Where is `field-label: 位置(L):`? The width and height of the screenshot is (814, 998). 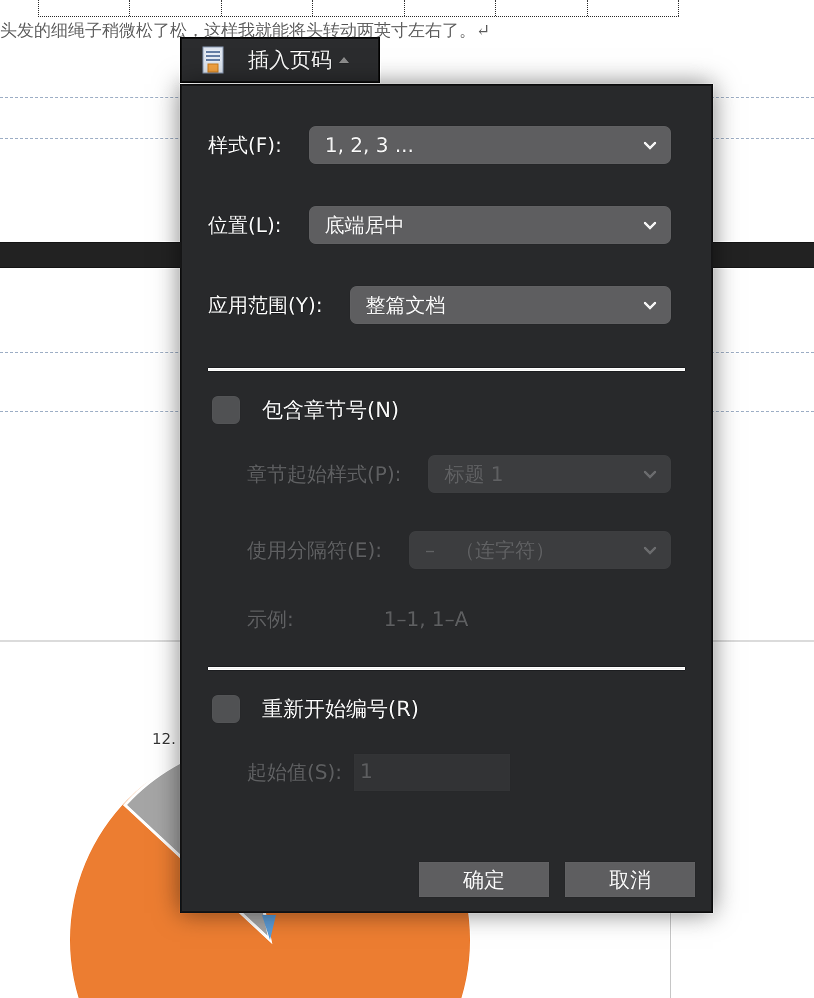
field-label: 位置(L): is located at coordinates (245, 225).